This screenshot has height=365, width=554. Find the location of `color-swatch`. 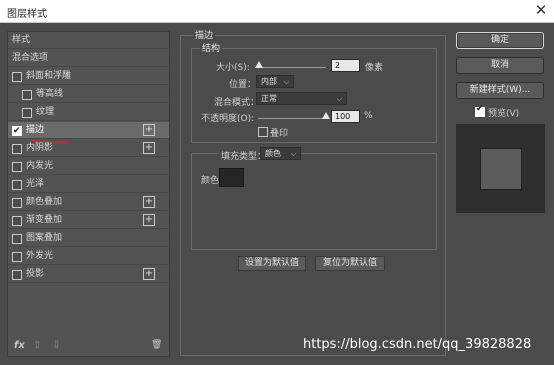

color-swatch is located at coordinates (231, 177).